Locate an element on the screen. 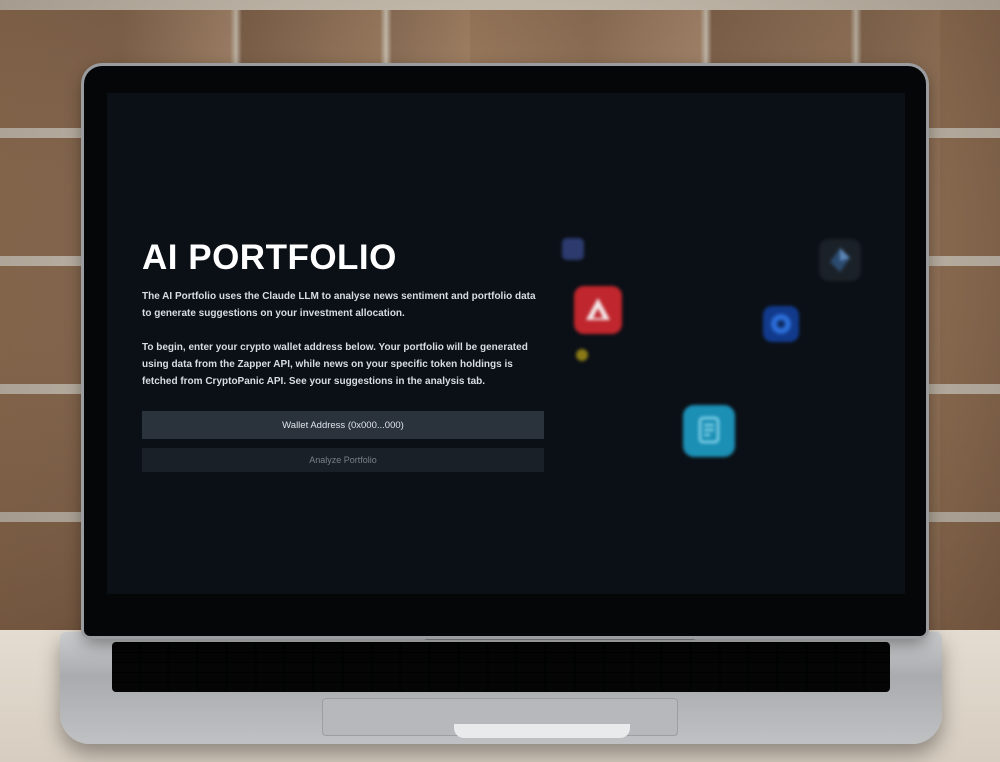 This screenshot has height=762, width=1000. page-title: AI PORTFOLIO is located at coordinates (269, 257).